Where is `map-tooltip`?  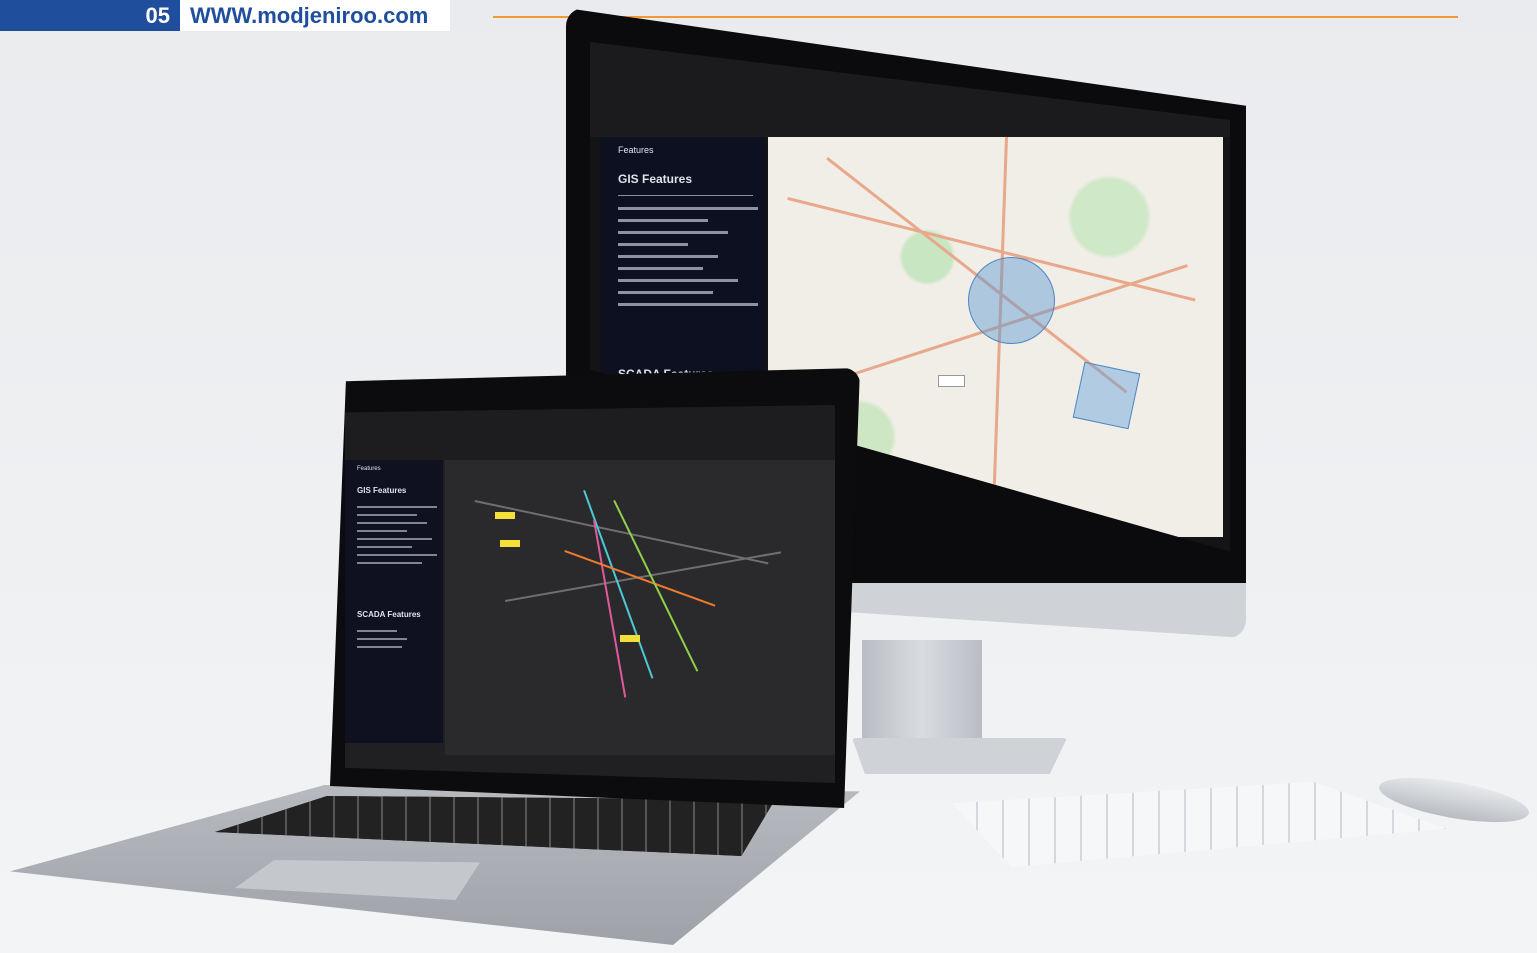 map-tooltip is located at coordinates (952, 381).